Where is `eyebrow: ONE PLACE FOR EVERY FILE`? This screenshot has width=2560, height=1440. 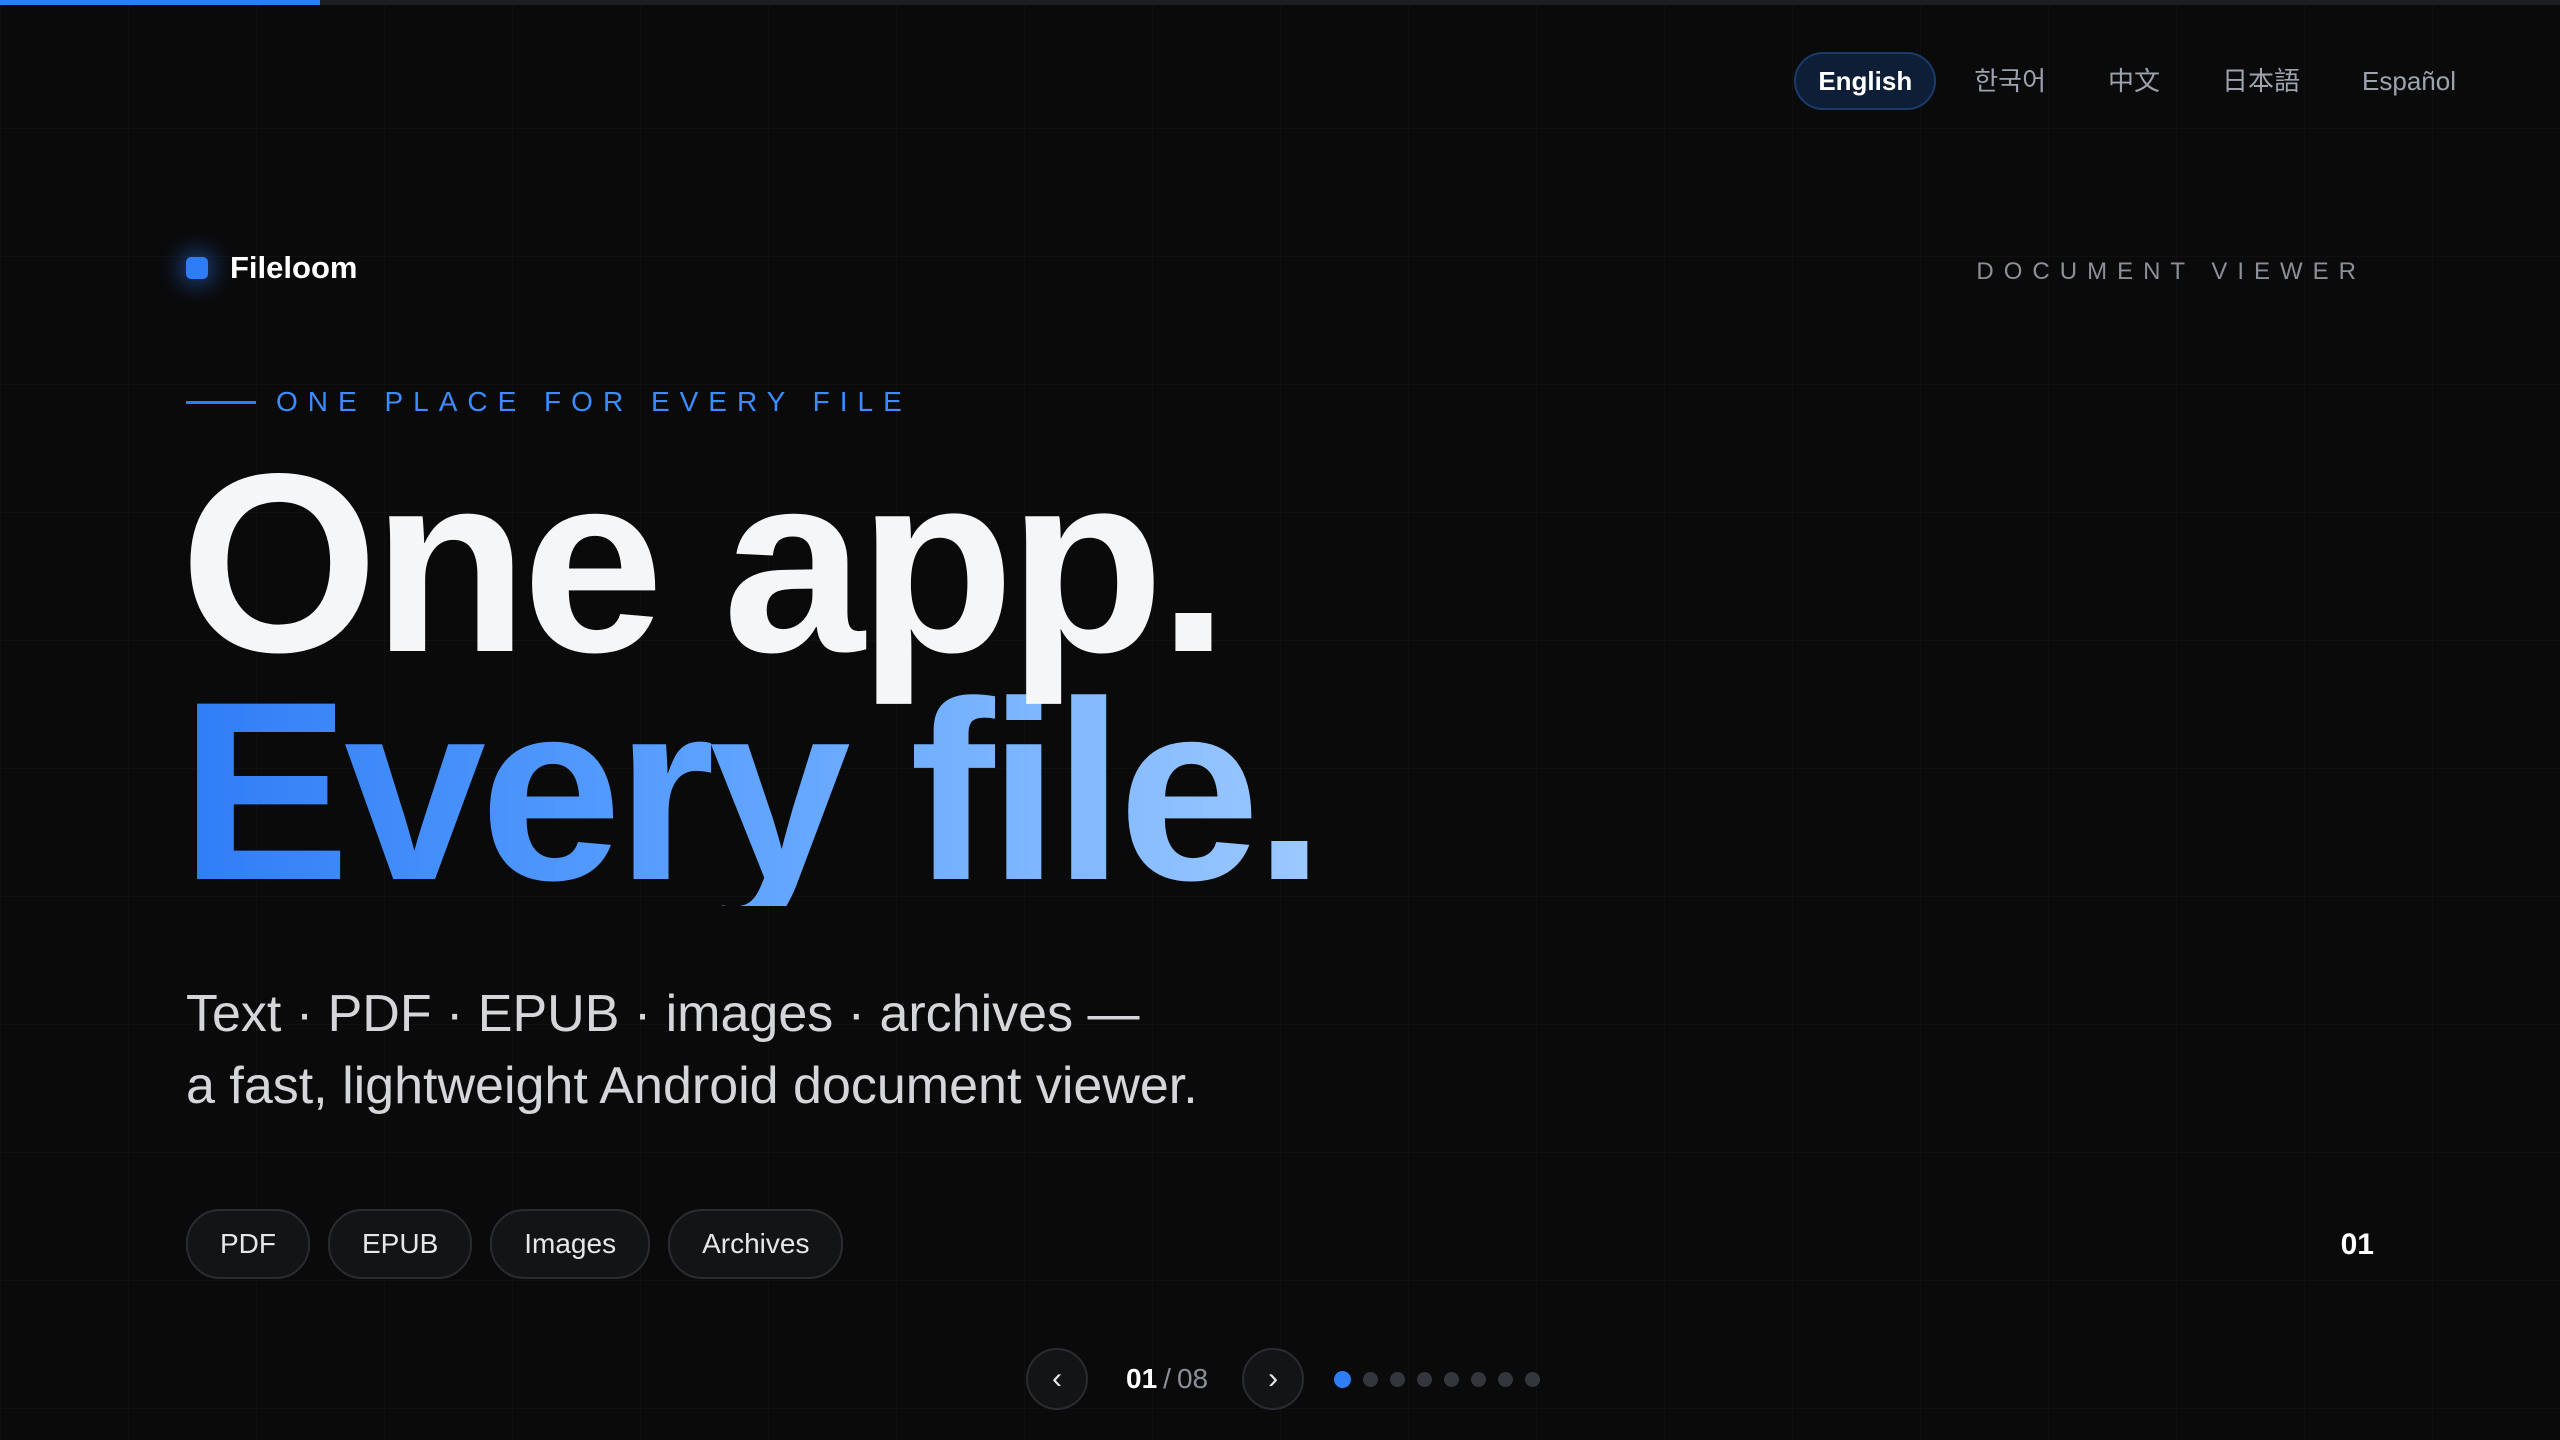
eyebrow: ONE PLACE FOR EVERY FILE is located at coordinates (549, 402).